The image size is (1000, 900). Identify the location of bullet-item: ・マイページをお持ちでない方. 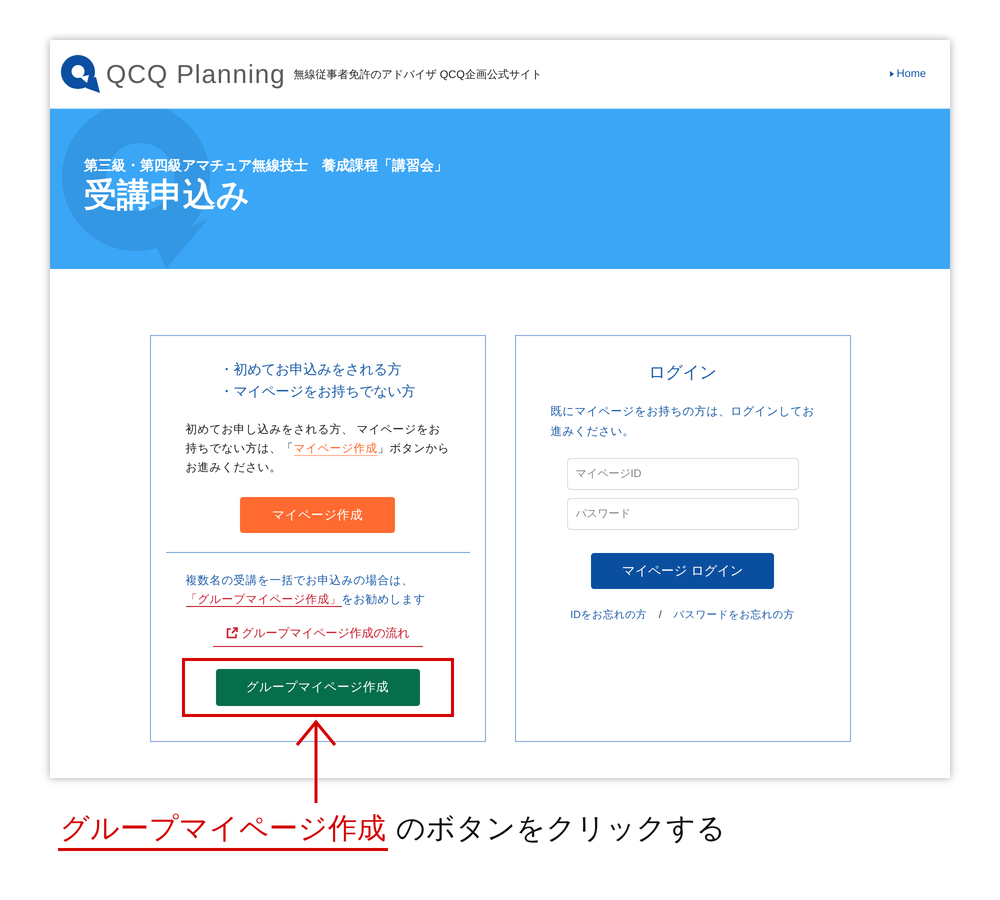
(318, 391).